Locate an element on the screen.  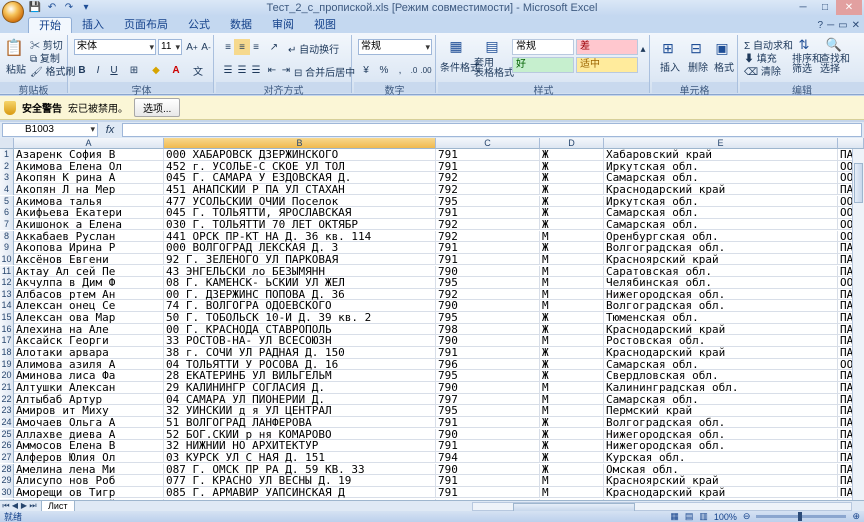
clear-button: ⌫ 清除 is located at coordinates (762, 70).